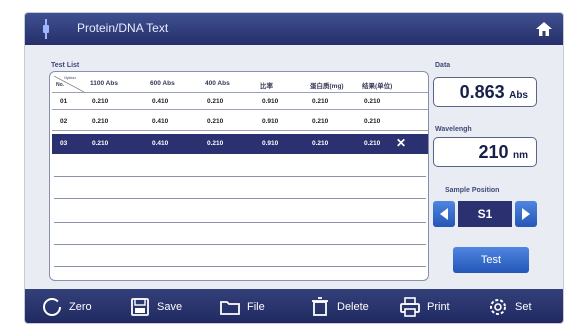  What do you see at coordinates (69, 83) in the screenshot?
I see `header-option-no: Option No.` at bounding box center [69, 83].